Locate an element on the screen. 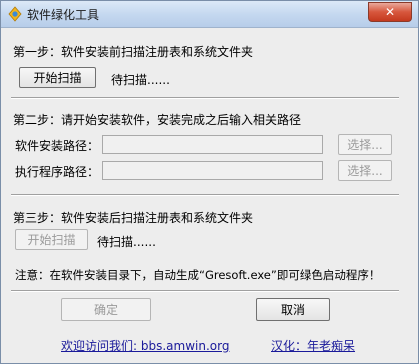  install-path-field is located at coordinates (212, 144).